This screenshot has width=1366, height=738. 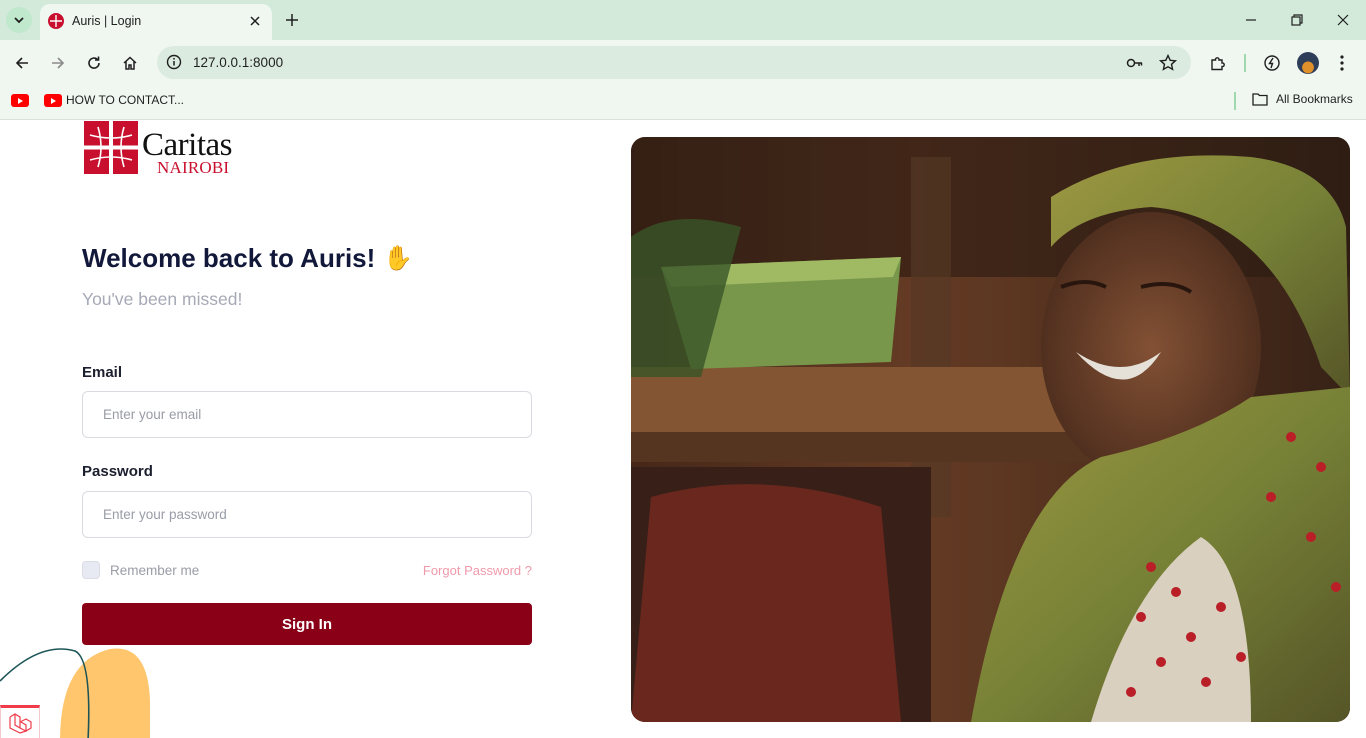 What do you see at coordinates (1168, 63) in the screenshot?
I see `bookmark-star-icon` at bounding box center [1168, 63].